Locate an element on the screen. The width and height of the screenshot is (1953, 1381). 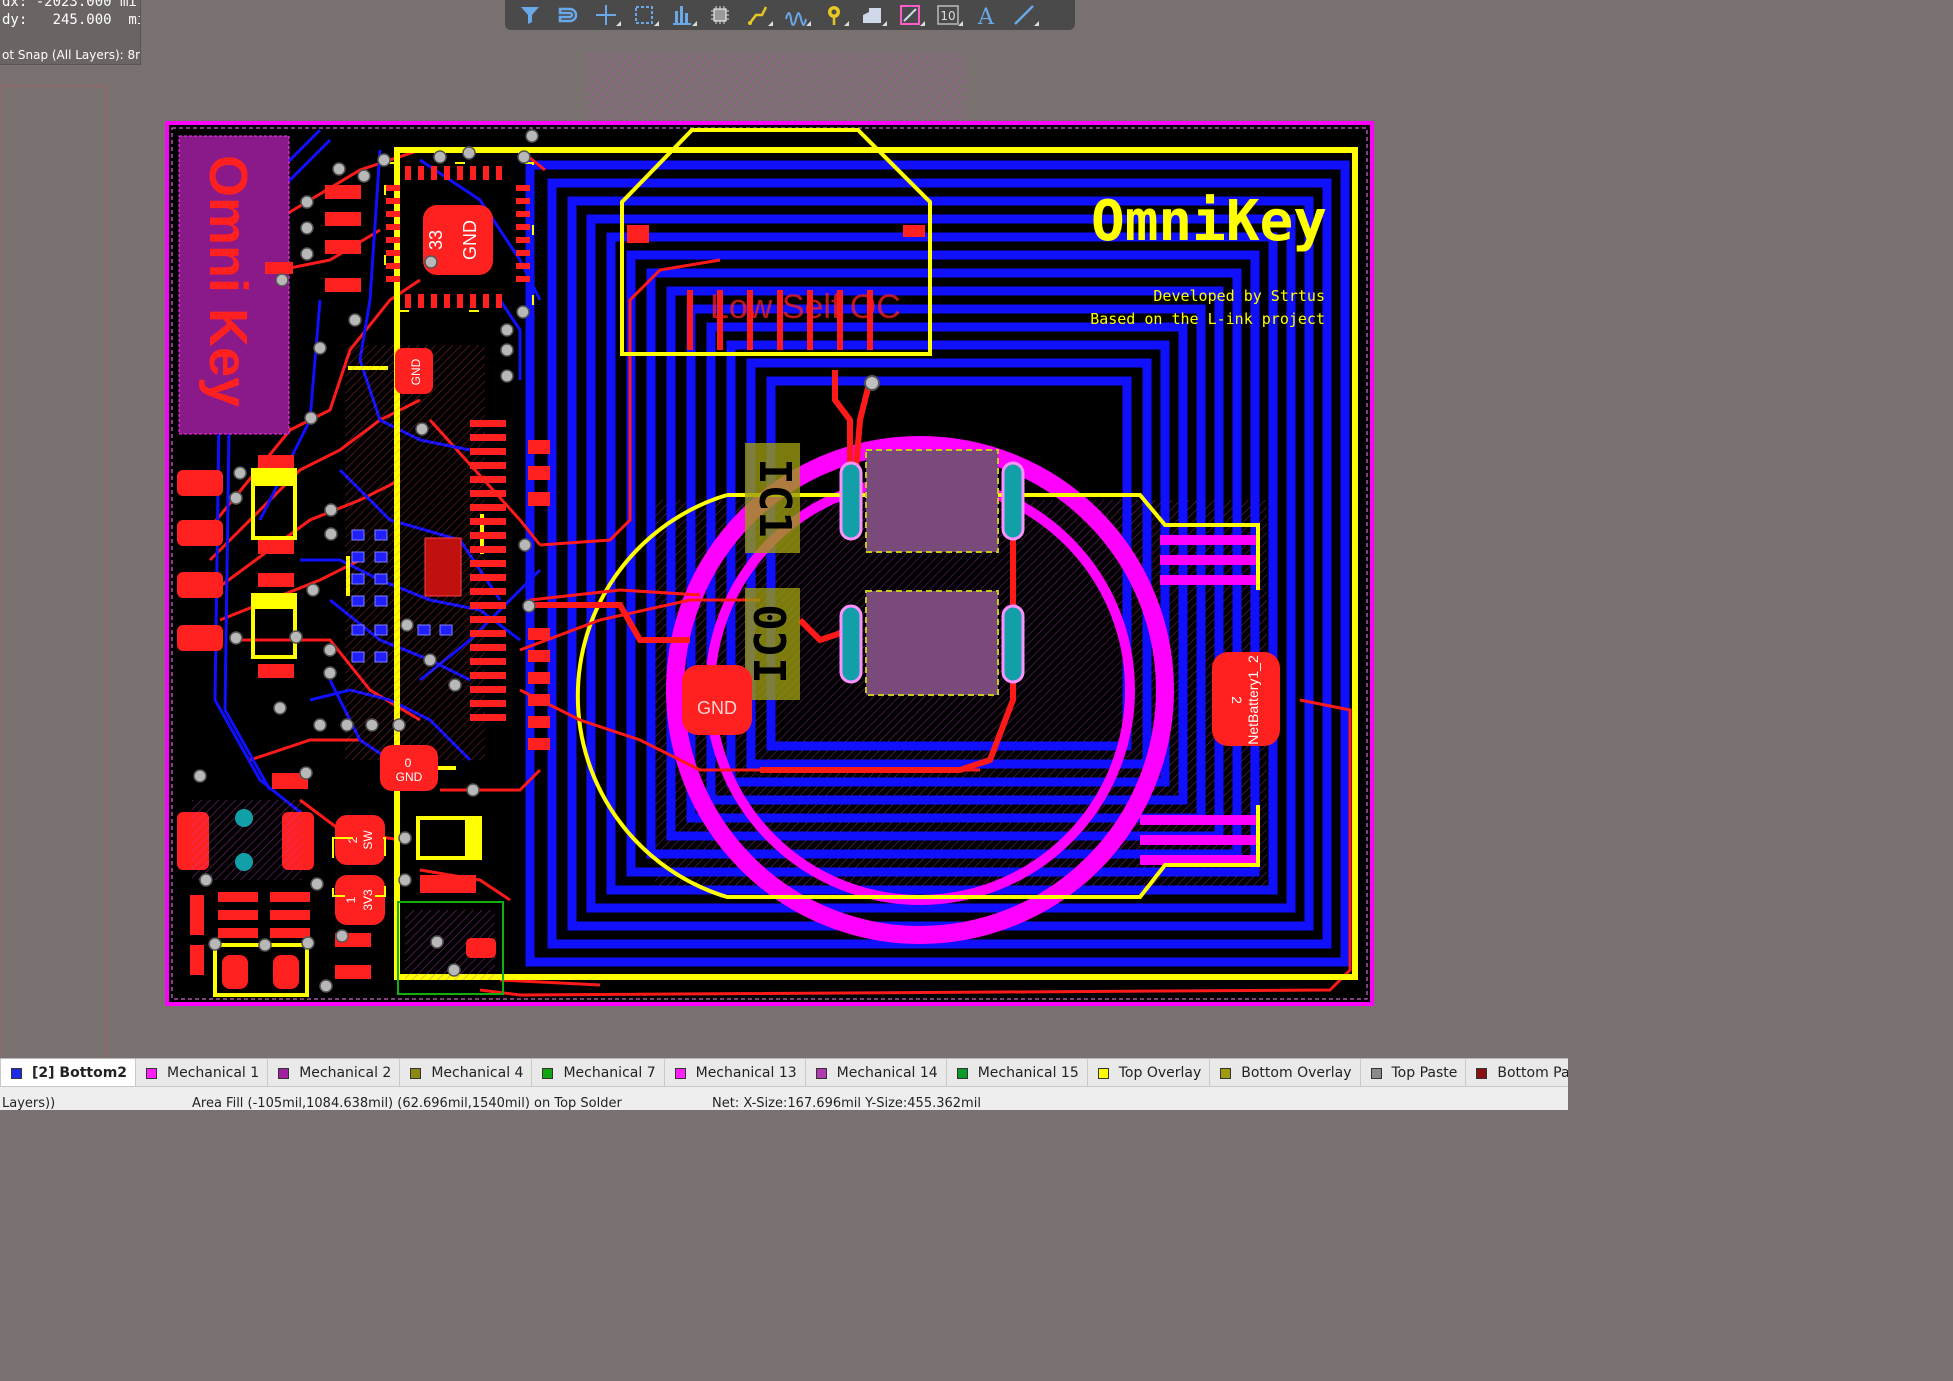
layer-swatch is located at coordinates (1226, 1073).